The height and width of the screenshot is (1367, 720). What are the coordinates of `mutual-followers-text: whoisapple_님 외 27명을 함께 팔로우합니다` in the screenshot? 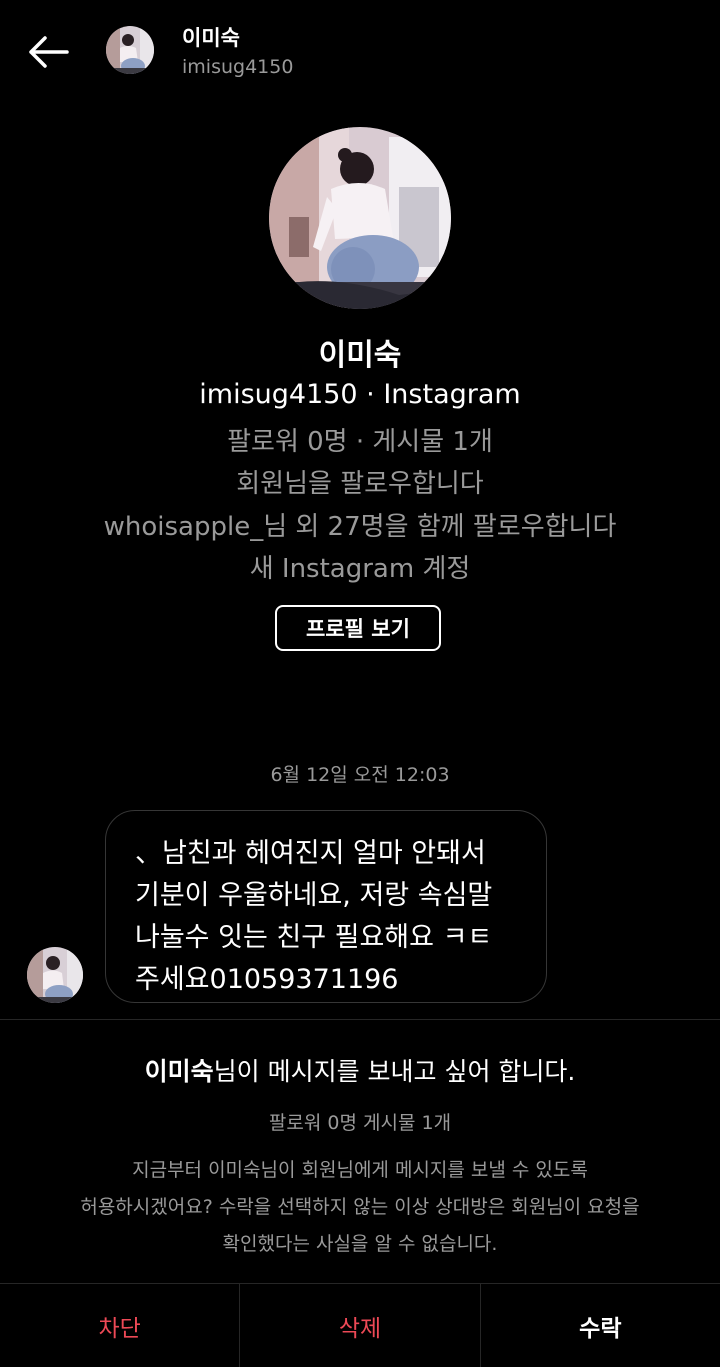 It's located at (360, 527).